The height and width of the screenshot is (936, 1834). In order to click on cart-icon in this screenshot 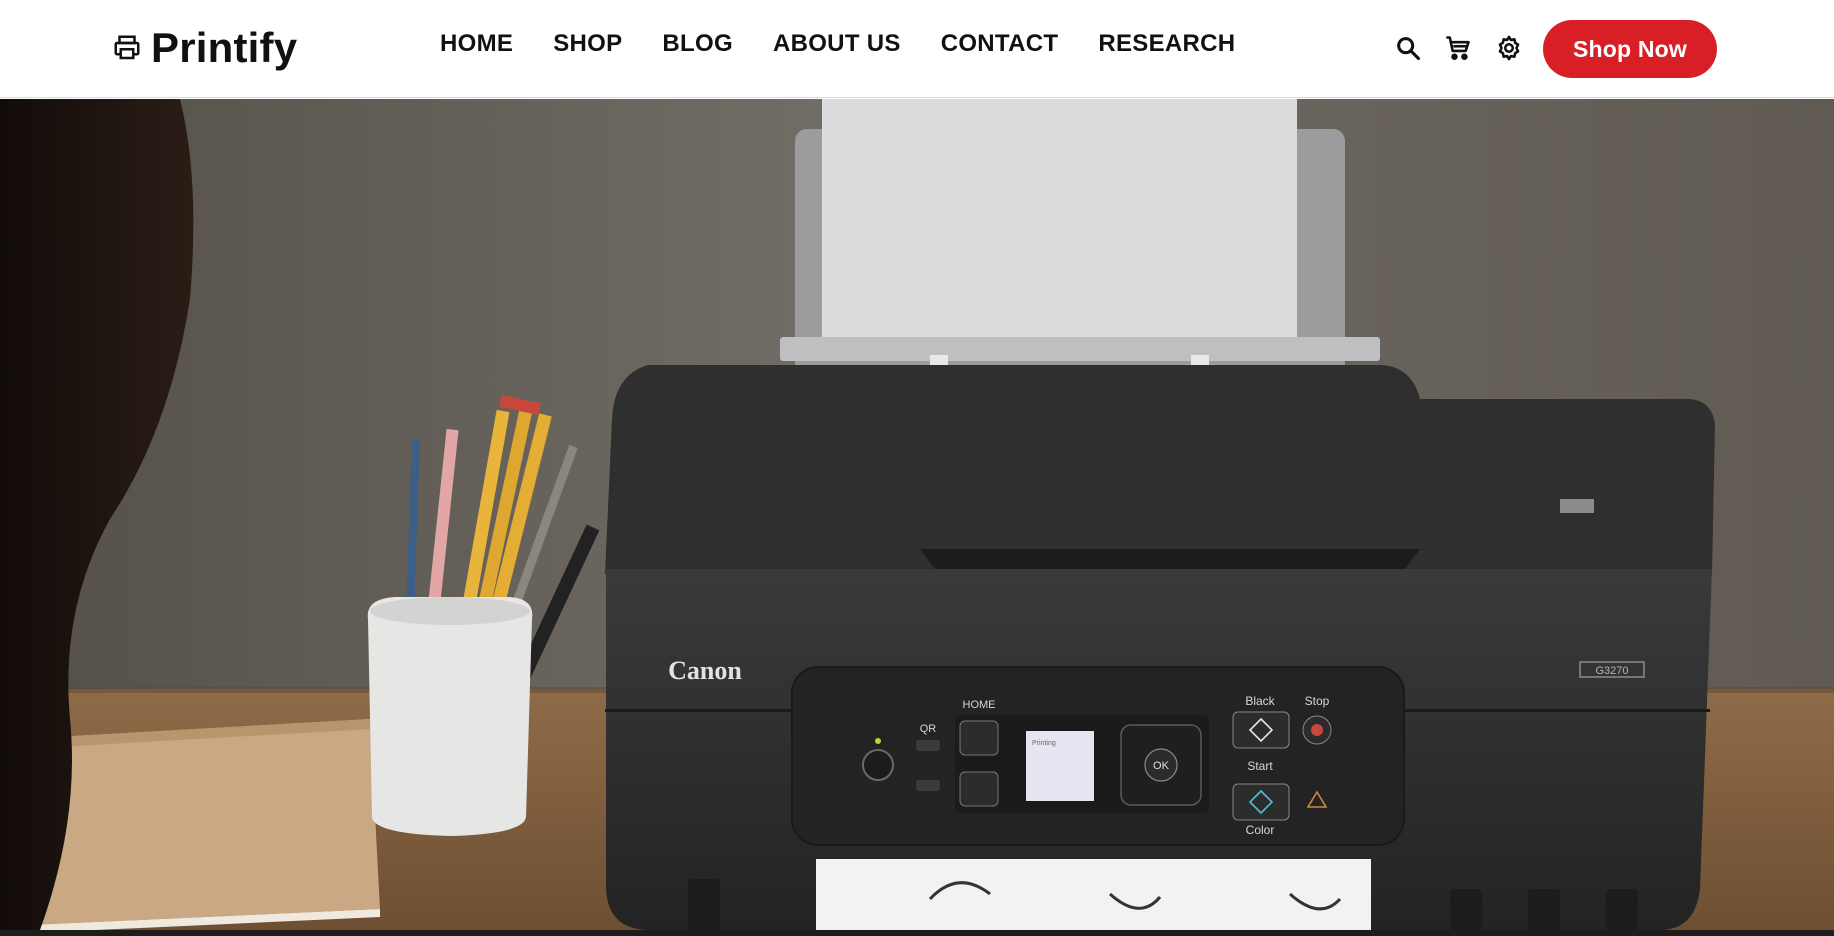, I will do `click(1458, 48)`.